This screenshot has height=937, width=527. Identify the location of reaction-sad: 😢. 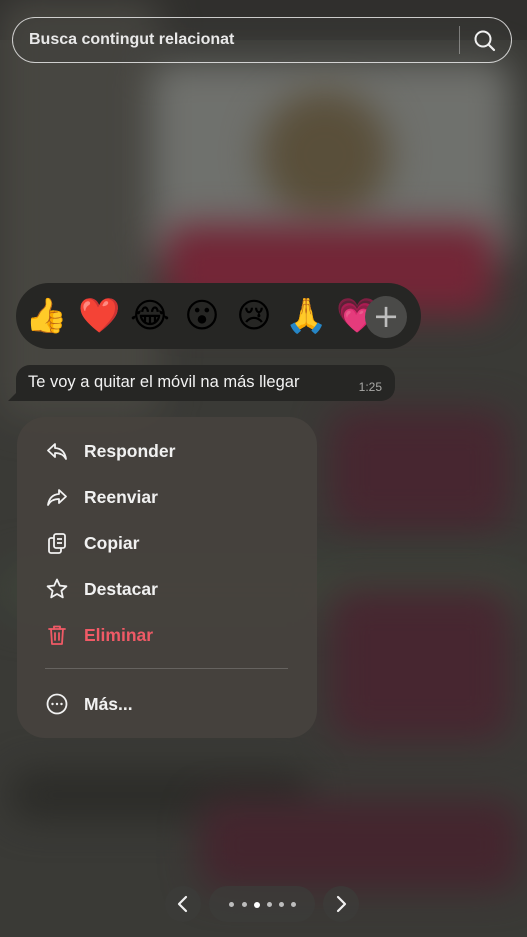
(254, 316).